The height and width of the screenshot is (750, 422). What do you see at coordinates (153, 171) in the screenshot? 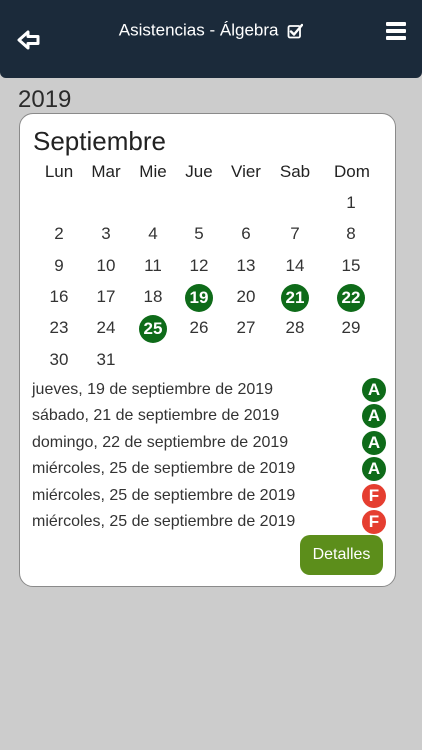
I see `weekday-label: Mie` at bounding box center [153, 171].